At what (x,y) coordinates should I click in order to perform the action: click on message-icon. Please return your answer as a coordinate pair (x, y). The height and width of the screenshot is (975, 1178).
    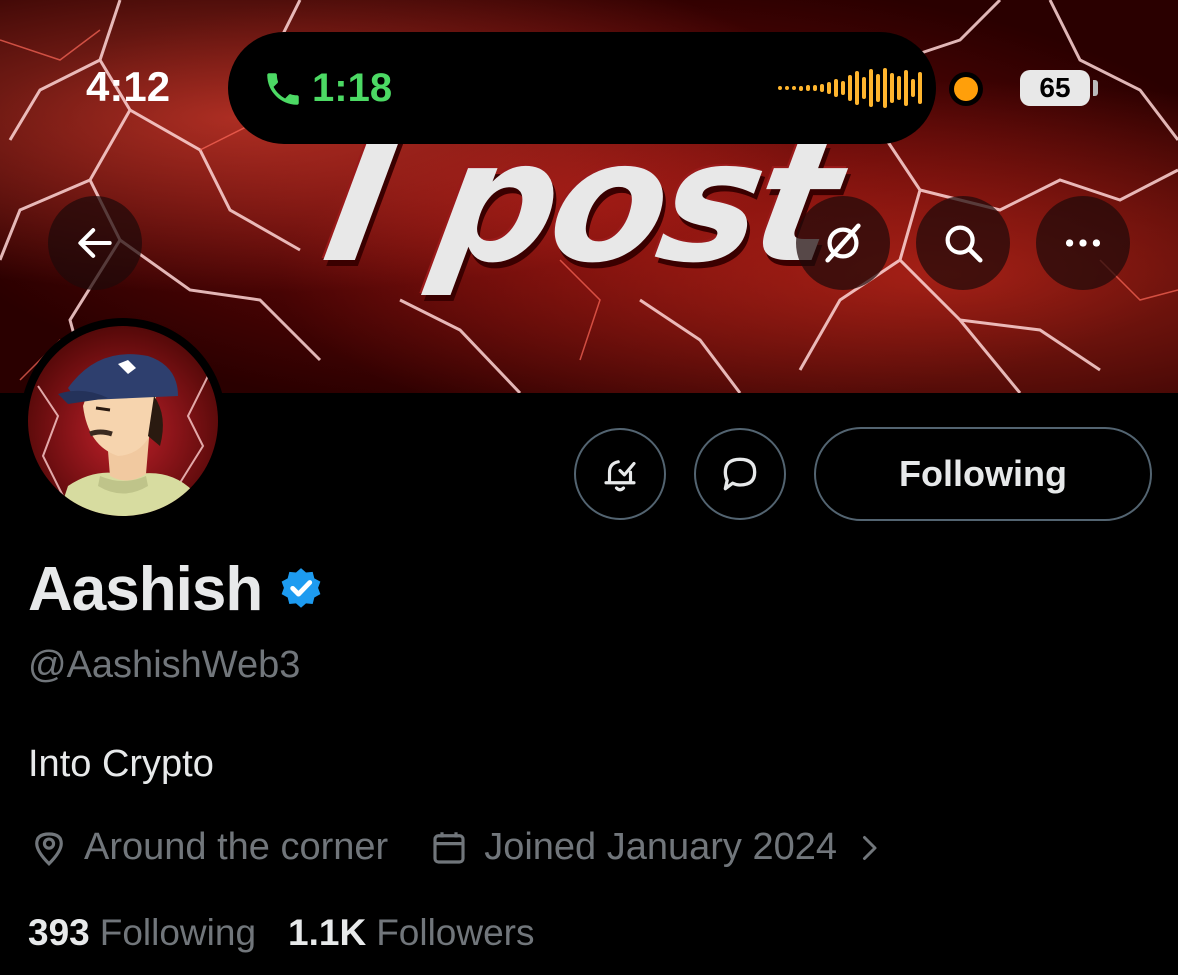
    Looking at the image, I should click on (740, 474).